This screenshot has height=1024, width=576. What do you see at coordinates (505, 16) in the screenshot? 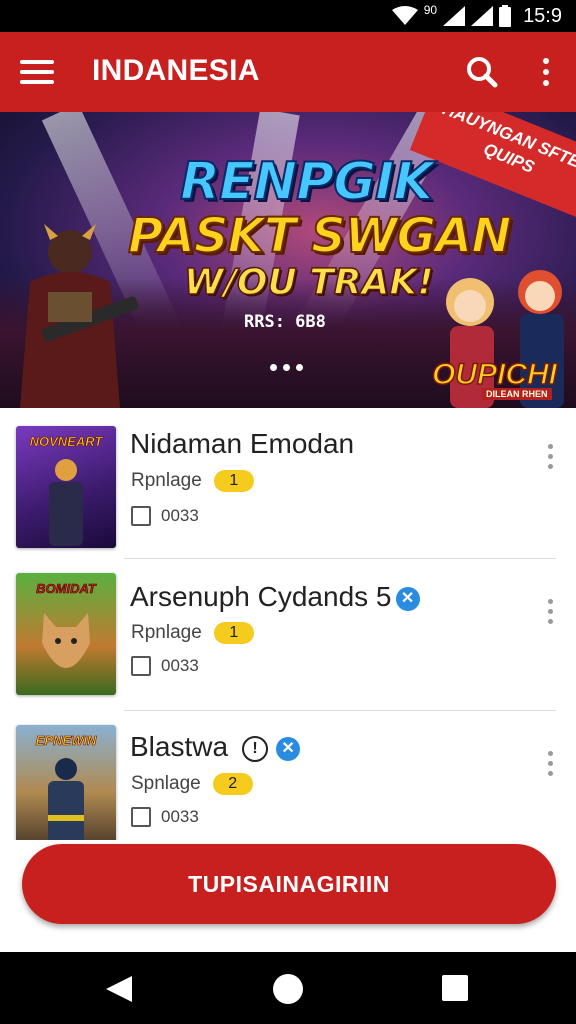
I see `battery-icon` at bounding box center [505, 16].